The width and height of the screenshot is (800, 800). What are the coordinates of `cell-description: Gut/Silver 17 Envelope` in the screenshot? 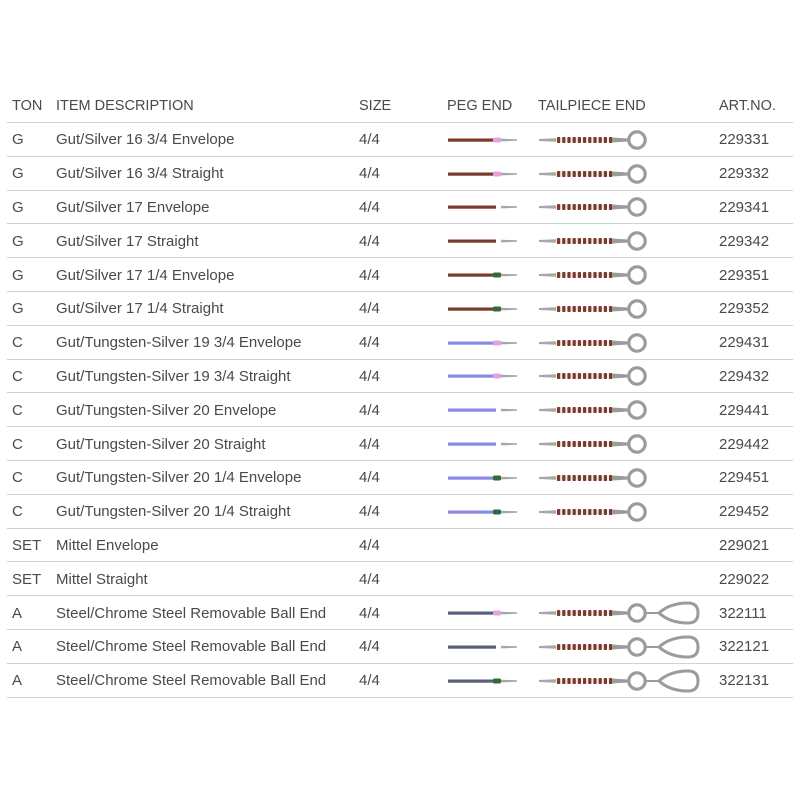 It's located at (133, 207).